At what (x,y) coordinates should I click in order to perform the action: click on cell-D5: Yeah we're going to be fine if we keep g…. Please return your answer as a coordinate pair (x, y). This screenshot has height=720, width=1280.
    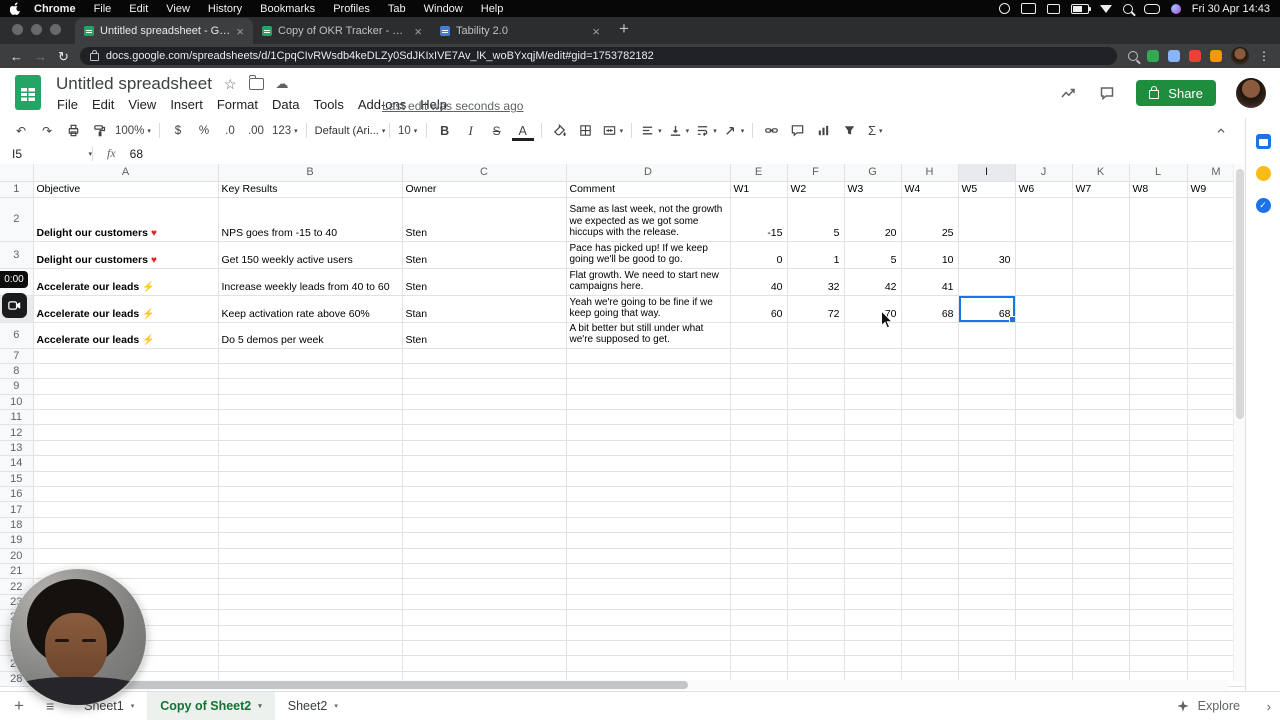
    Looking at the image, I should click on (648, 309).